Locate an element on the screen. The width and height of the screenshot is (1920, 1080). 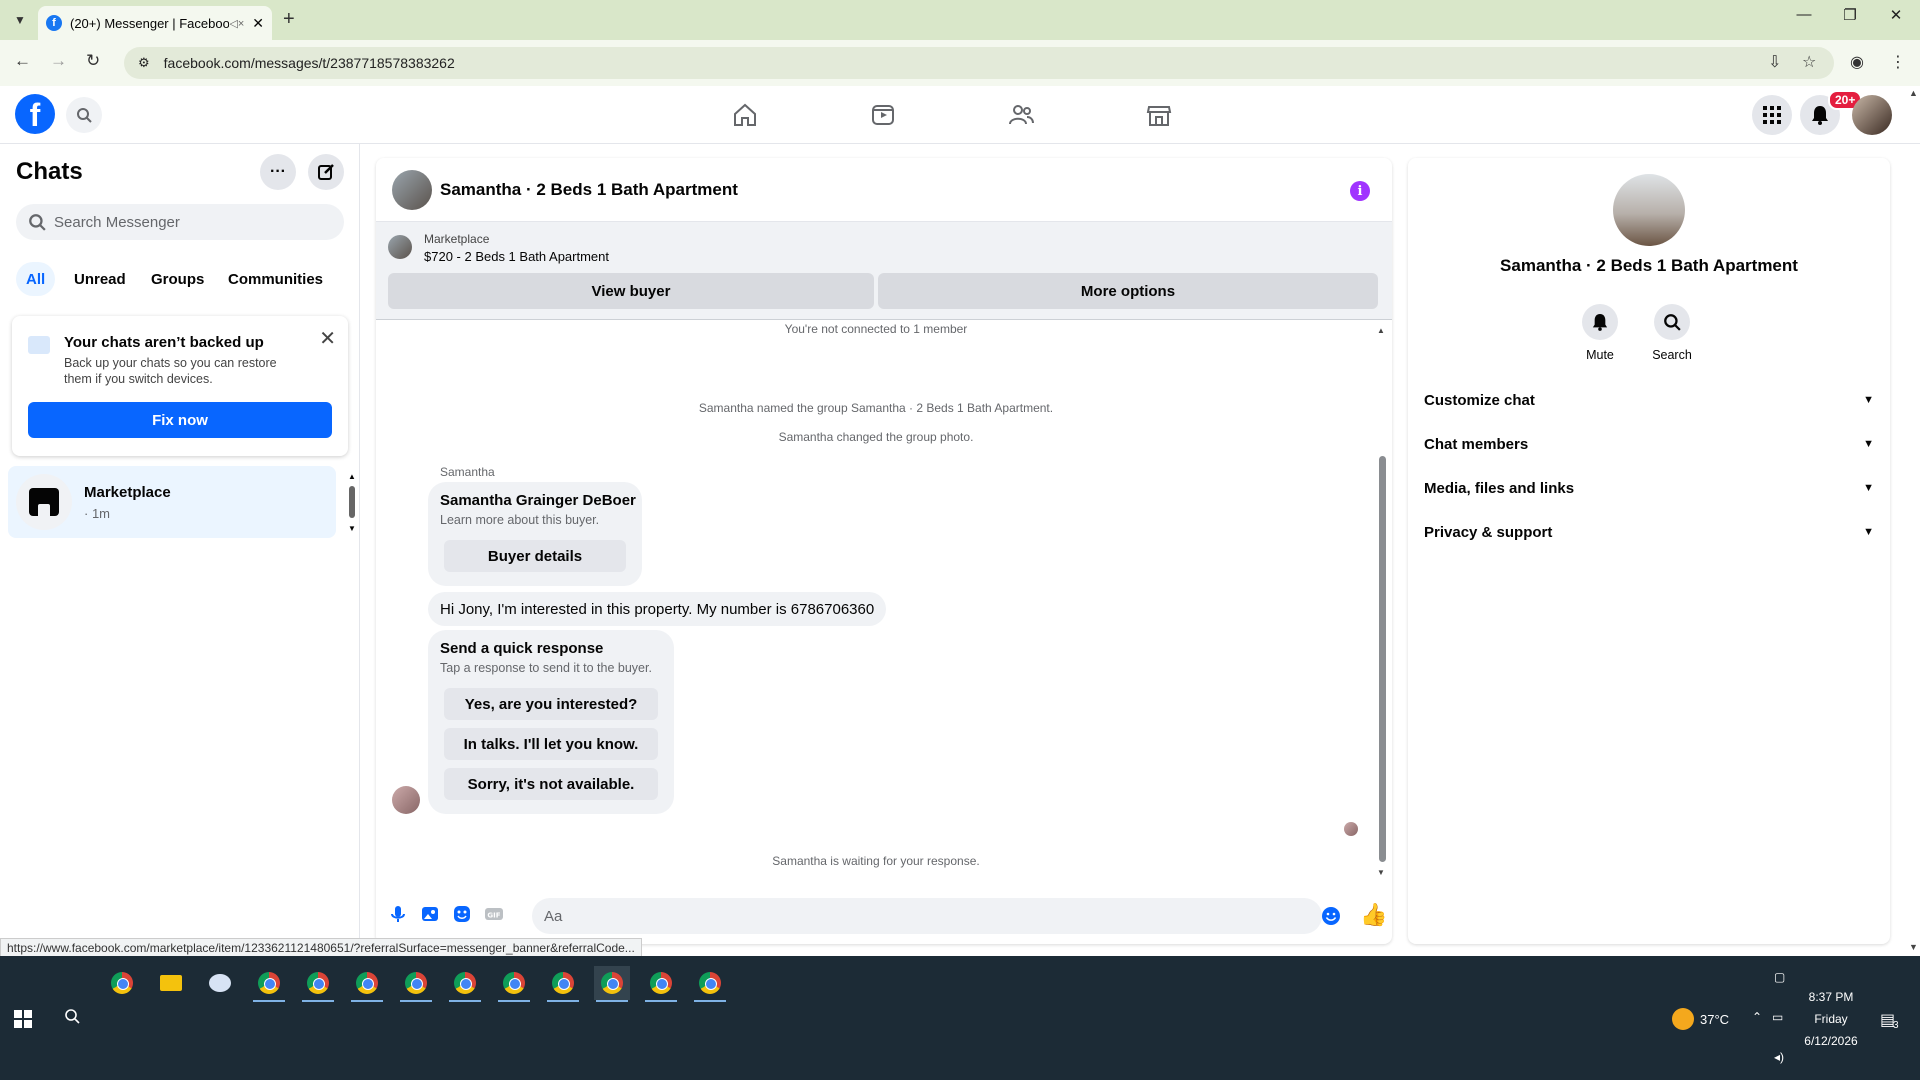
new-tab-button: + is located at coordinates (289, 19).